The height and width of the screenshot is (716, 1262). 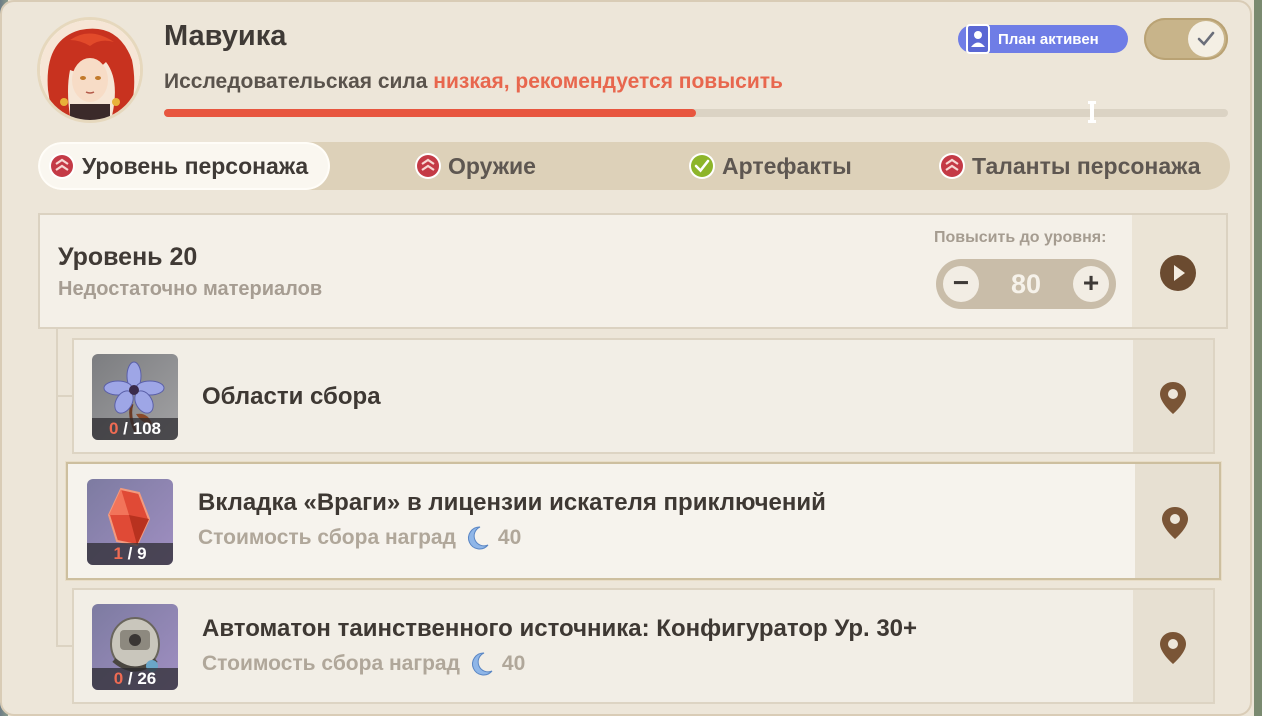 I want to click on materials-status: Недостаточно материалов, so click(x=190, y=289).